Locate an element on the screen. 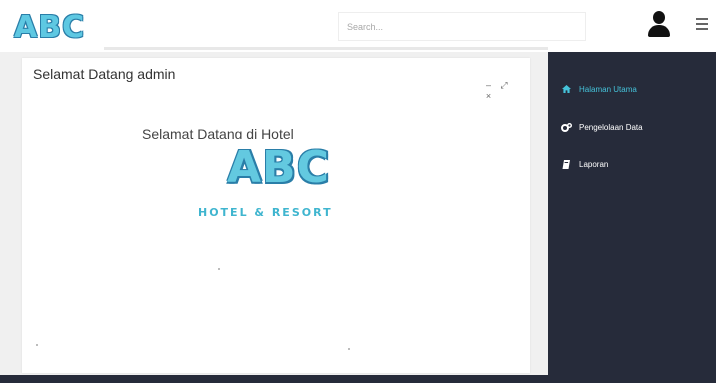  sidebar-item-pengelolaan-data: Pengelolaan Data is located at coordinates (632, 127).